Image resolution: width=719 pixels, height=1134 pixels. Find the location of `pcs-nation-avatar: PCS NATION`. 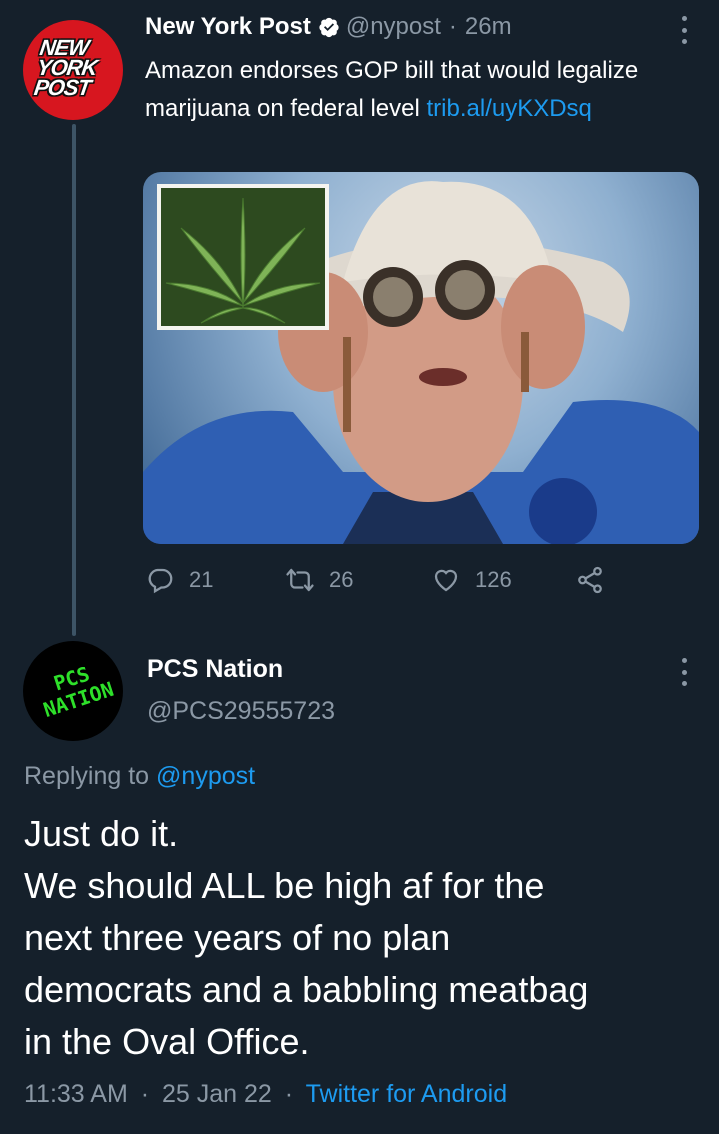

pcs-nation-avatar: PCS NATION is located at coordinates (73, 691).